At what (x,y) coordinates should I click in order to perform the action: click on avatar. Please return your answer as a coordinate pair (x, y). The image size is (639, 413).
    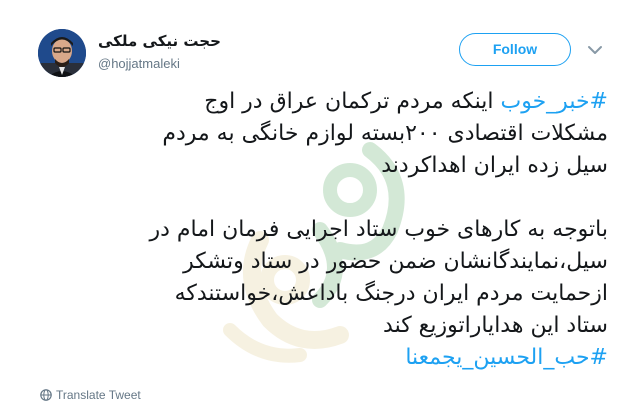
    Looking at the image, I should click on (62, 53).